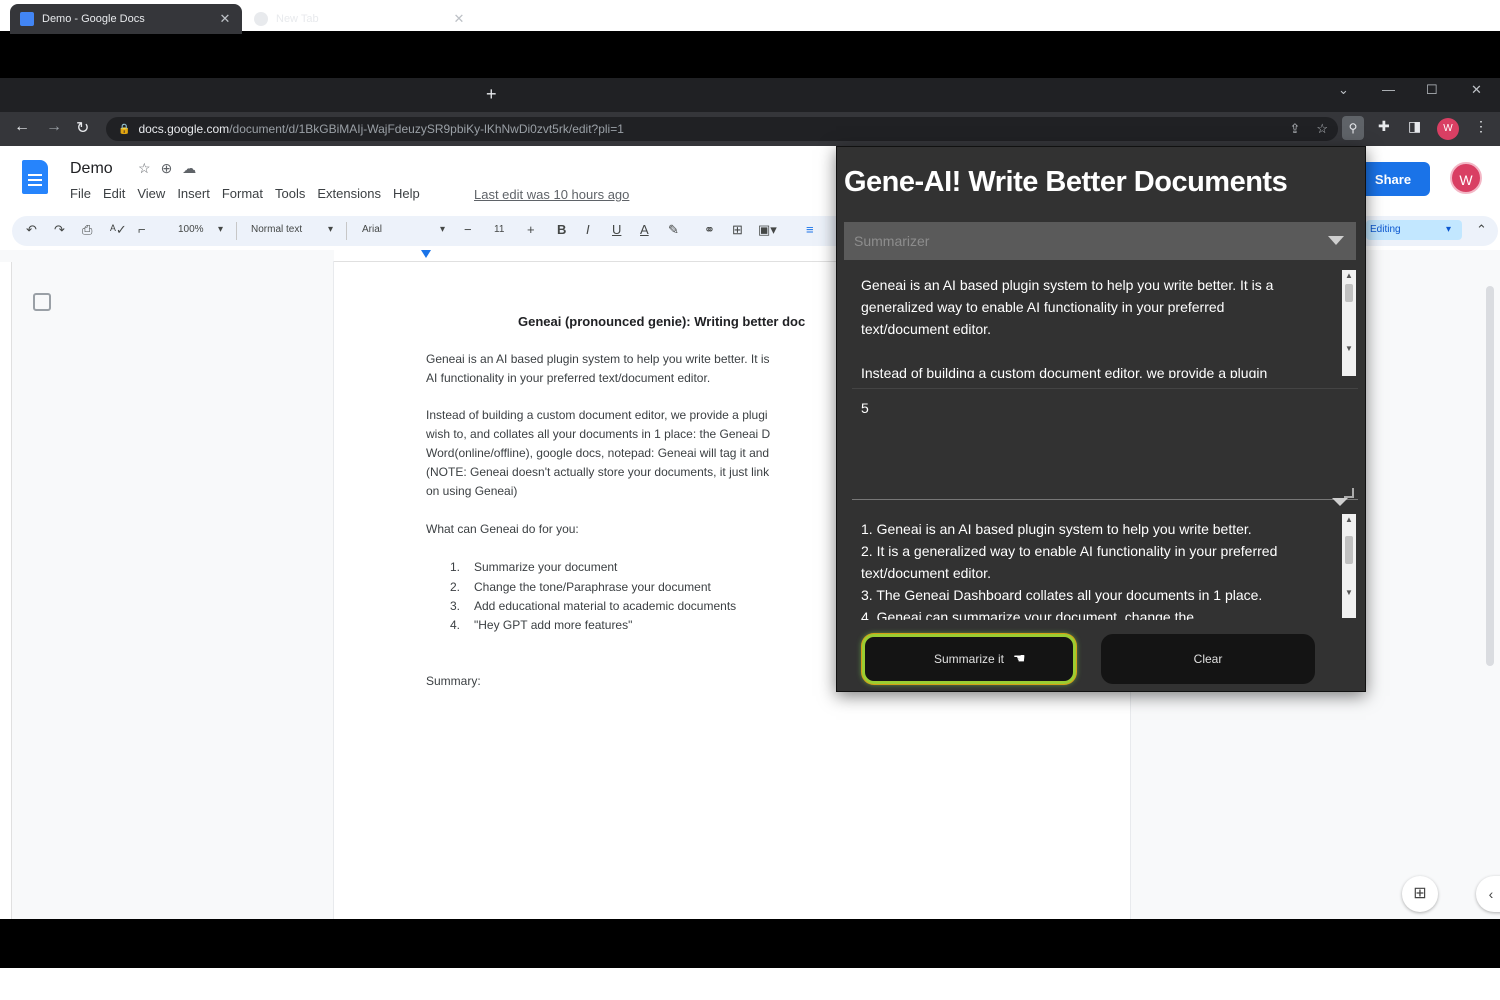  I want to click on document-title: Demo, so click(91, 169).